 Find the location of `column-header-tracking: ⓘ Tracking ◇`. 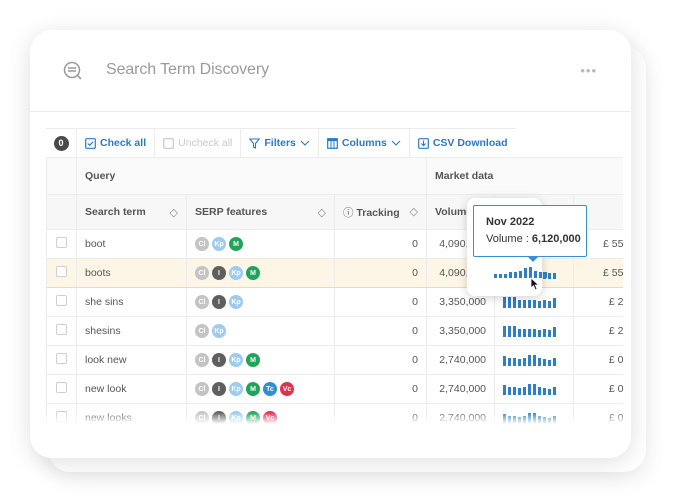

column-header-tracking: ⓘ Tracking ◇ is located at coordinates (380, 212).